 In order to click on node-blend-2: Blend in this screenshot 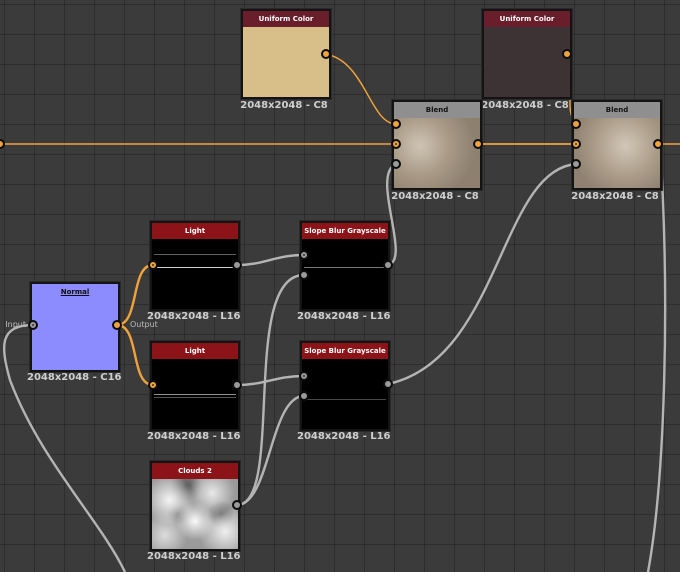, I will do `click(617, 145)`.